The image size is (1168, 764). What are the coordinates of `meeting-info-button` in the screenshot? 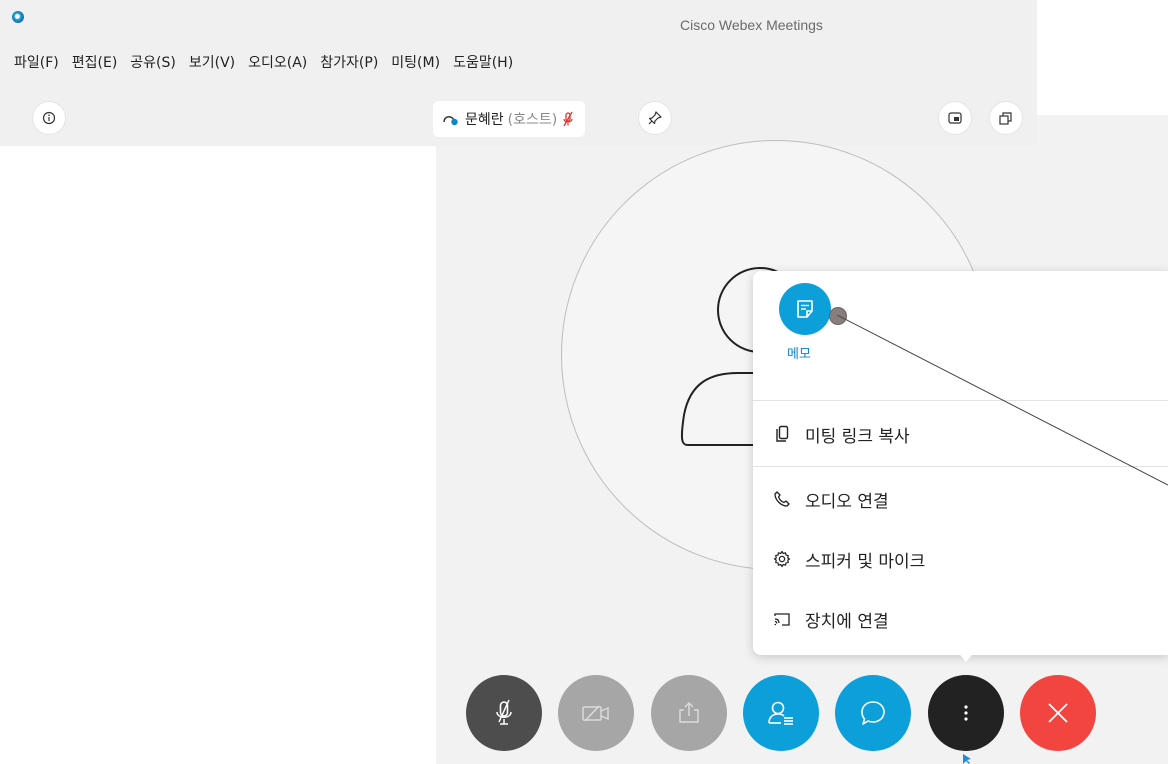 It's located at (49, 118).